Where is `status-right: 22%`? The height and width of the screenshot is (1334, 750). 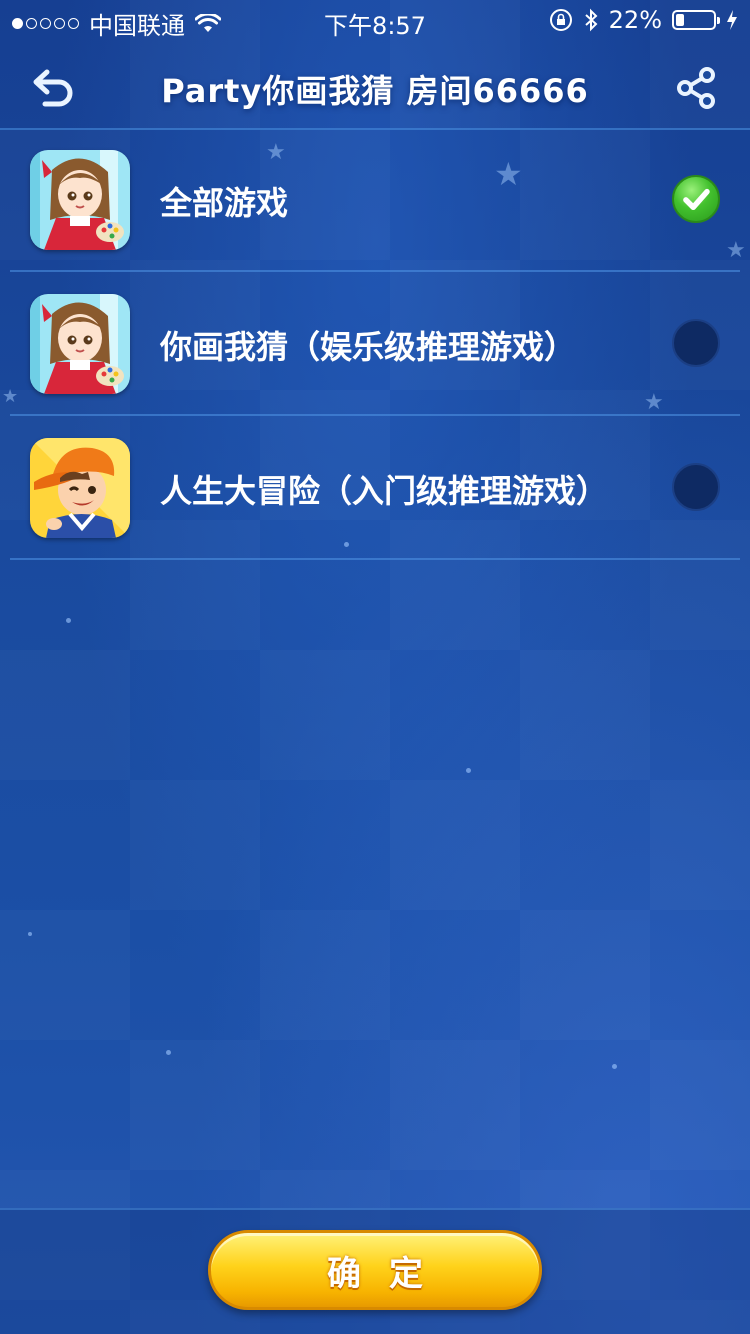 status-right: 22% is located at coordinates (643, 20).